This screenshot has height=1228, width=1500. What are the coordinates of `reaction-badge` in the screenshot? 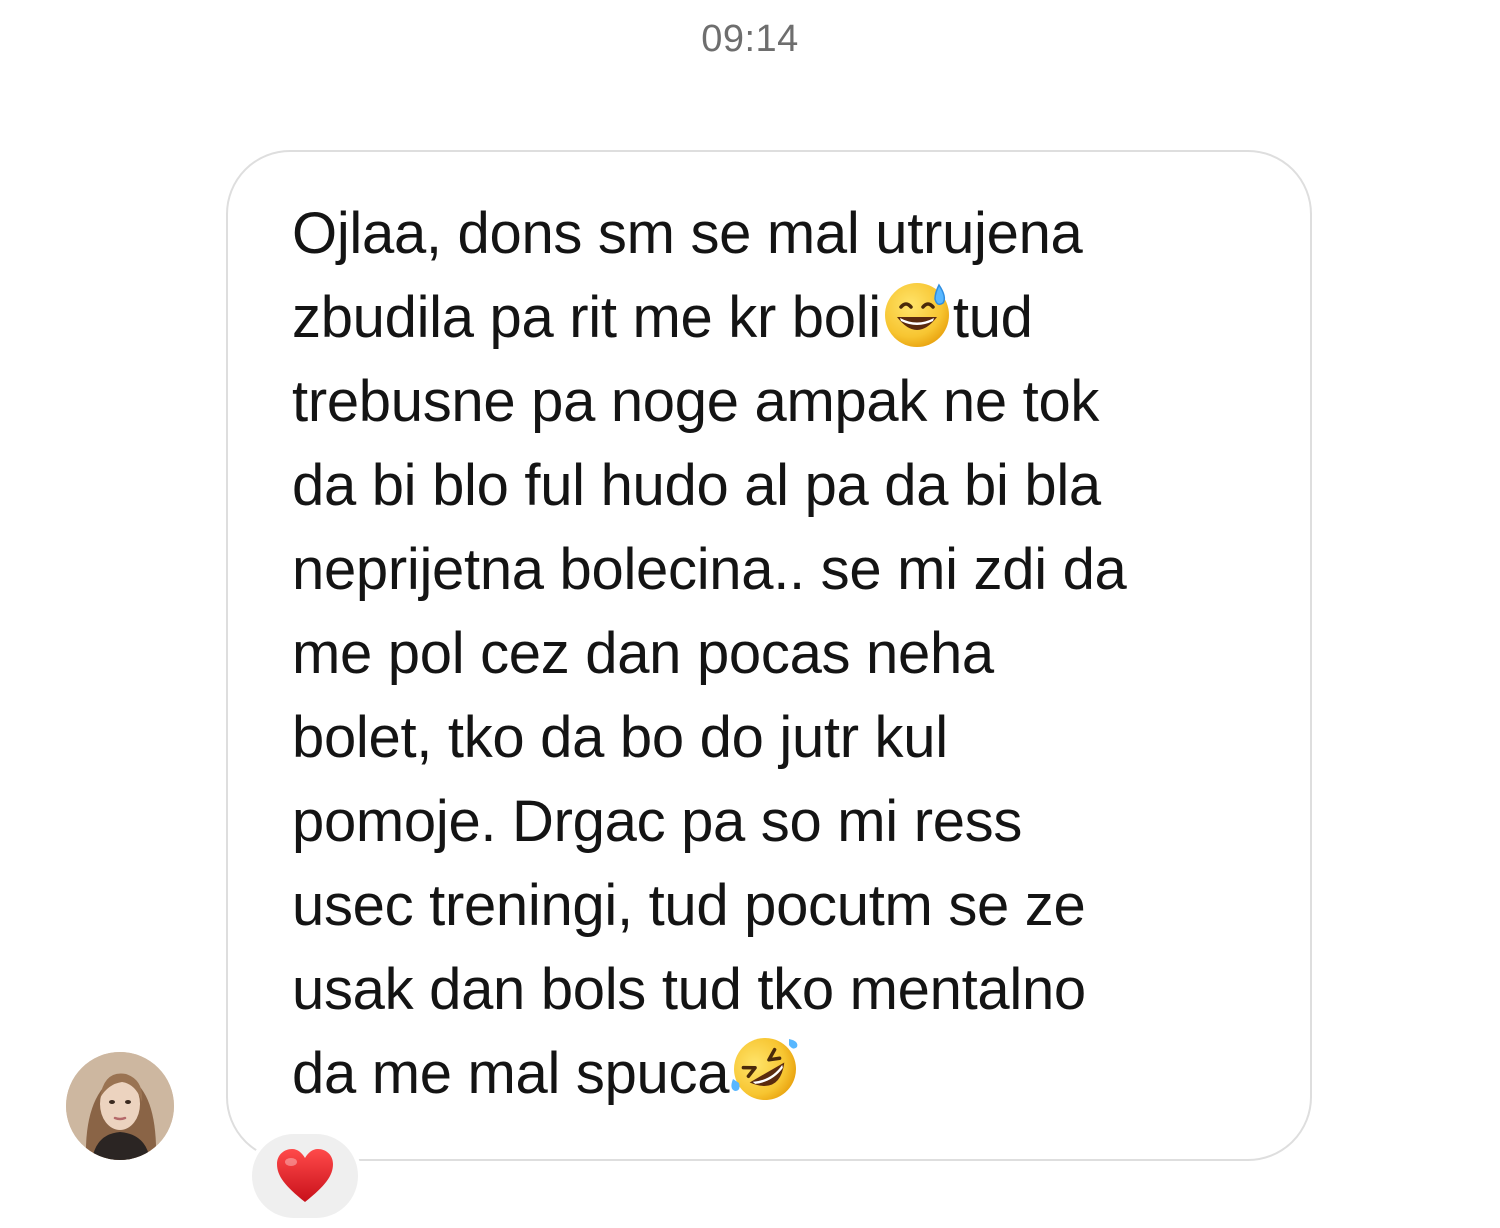 It's located at (305, 1176).